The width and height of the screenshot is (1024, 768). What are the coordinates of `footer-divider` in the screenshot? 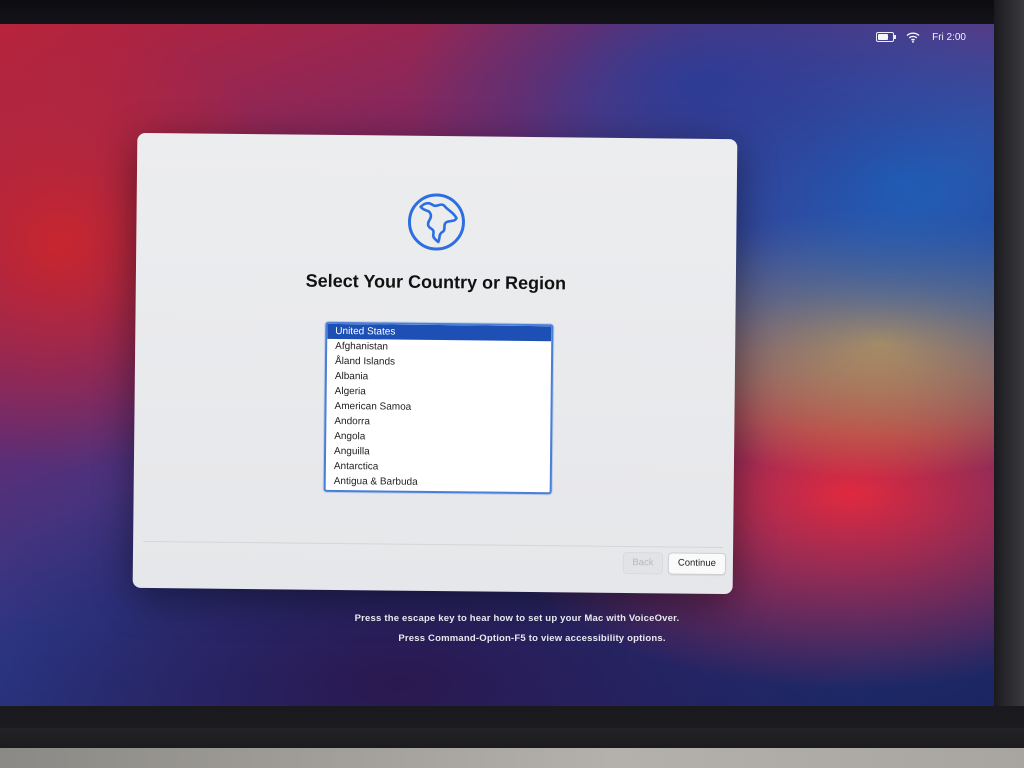 It's located at (433, 544).